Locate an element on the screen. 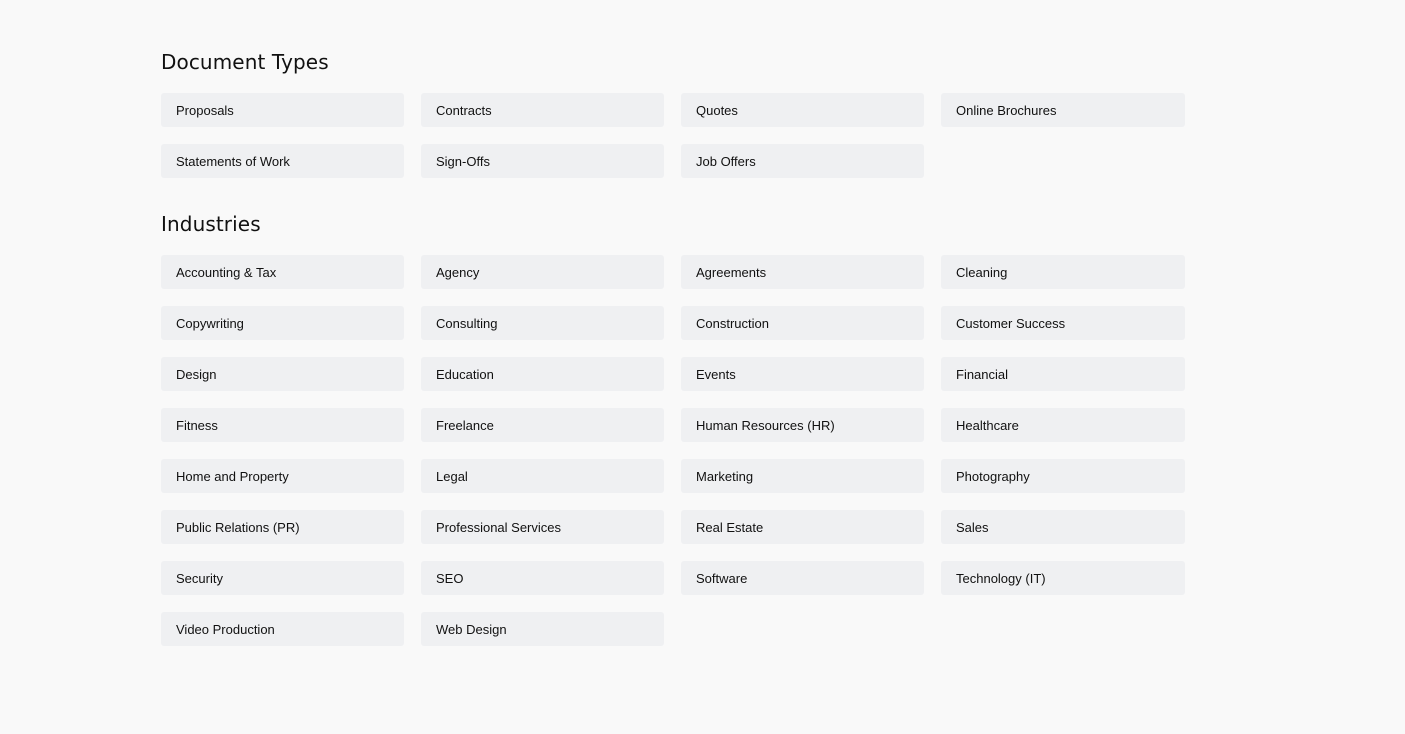 The width and height of the screenshot is (1405, 734). industry-link-construction: Construction is located at coordinates (802, 323).